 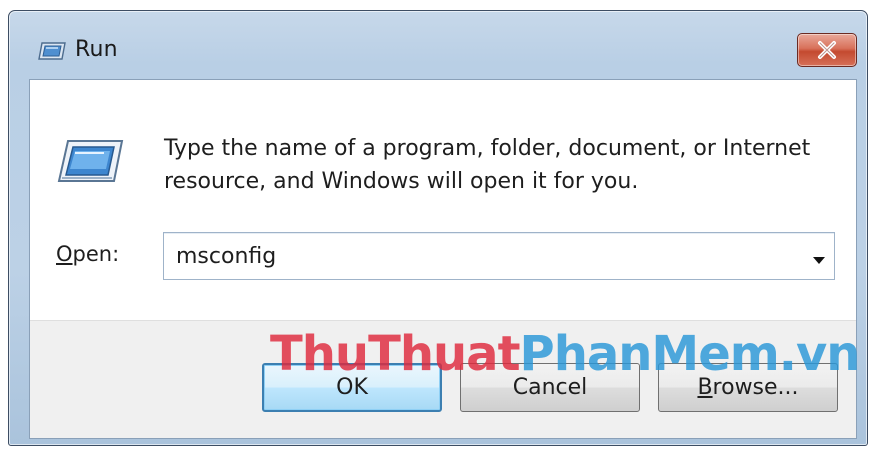 I want to click on close-x-icon, so click(x=827, y=50).